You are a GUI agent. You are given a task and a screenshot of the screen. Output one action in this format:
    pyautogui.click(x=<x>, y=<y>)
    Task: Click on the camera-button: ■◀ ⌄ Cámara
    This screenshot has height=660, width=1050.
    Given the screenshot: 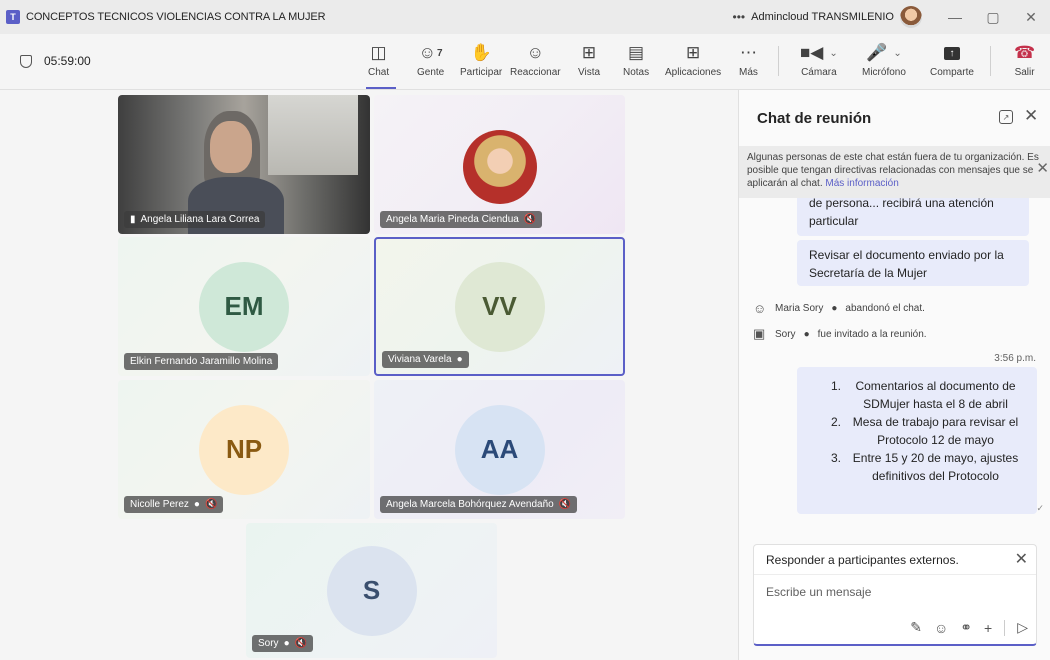 What is the action you would take?
    pyautogui.click(x=819, y=60)
    